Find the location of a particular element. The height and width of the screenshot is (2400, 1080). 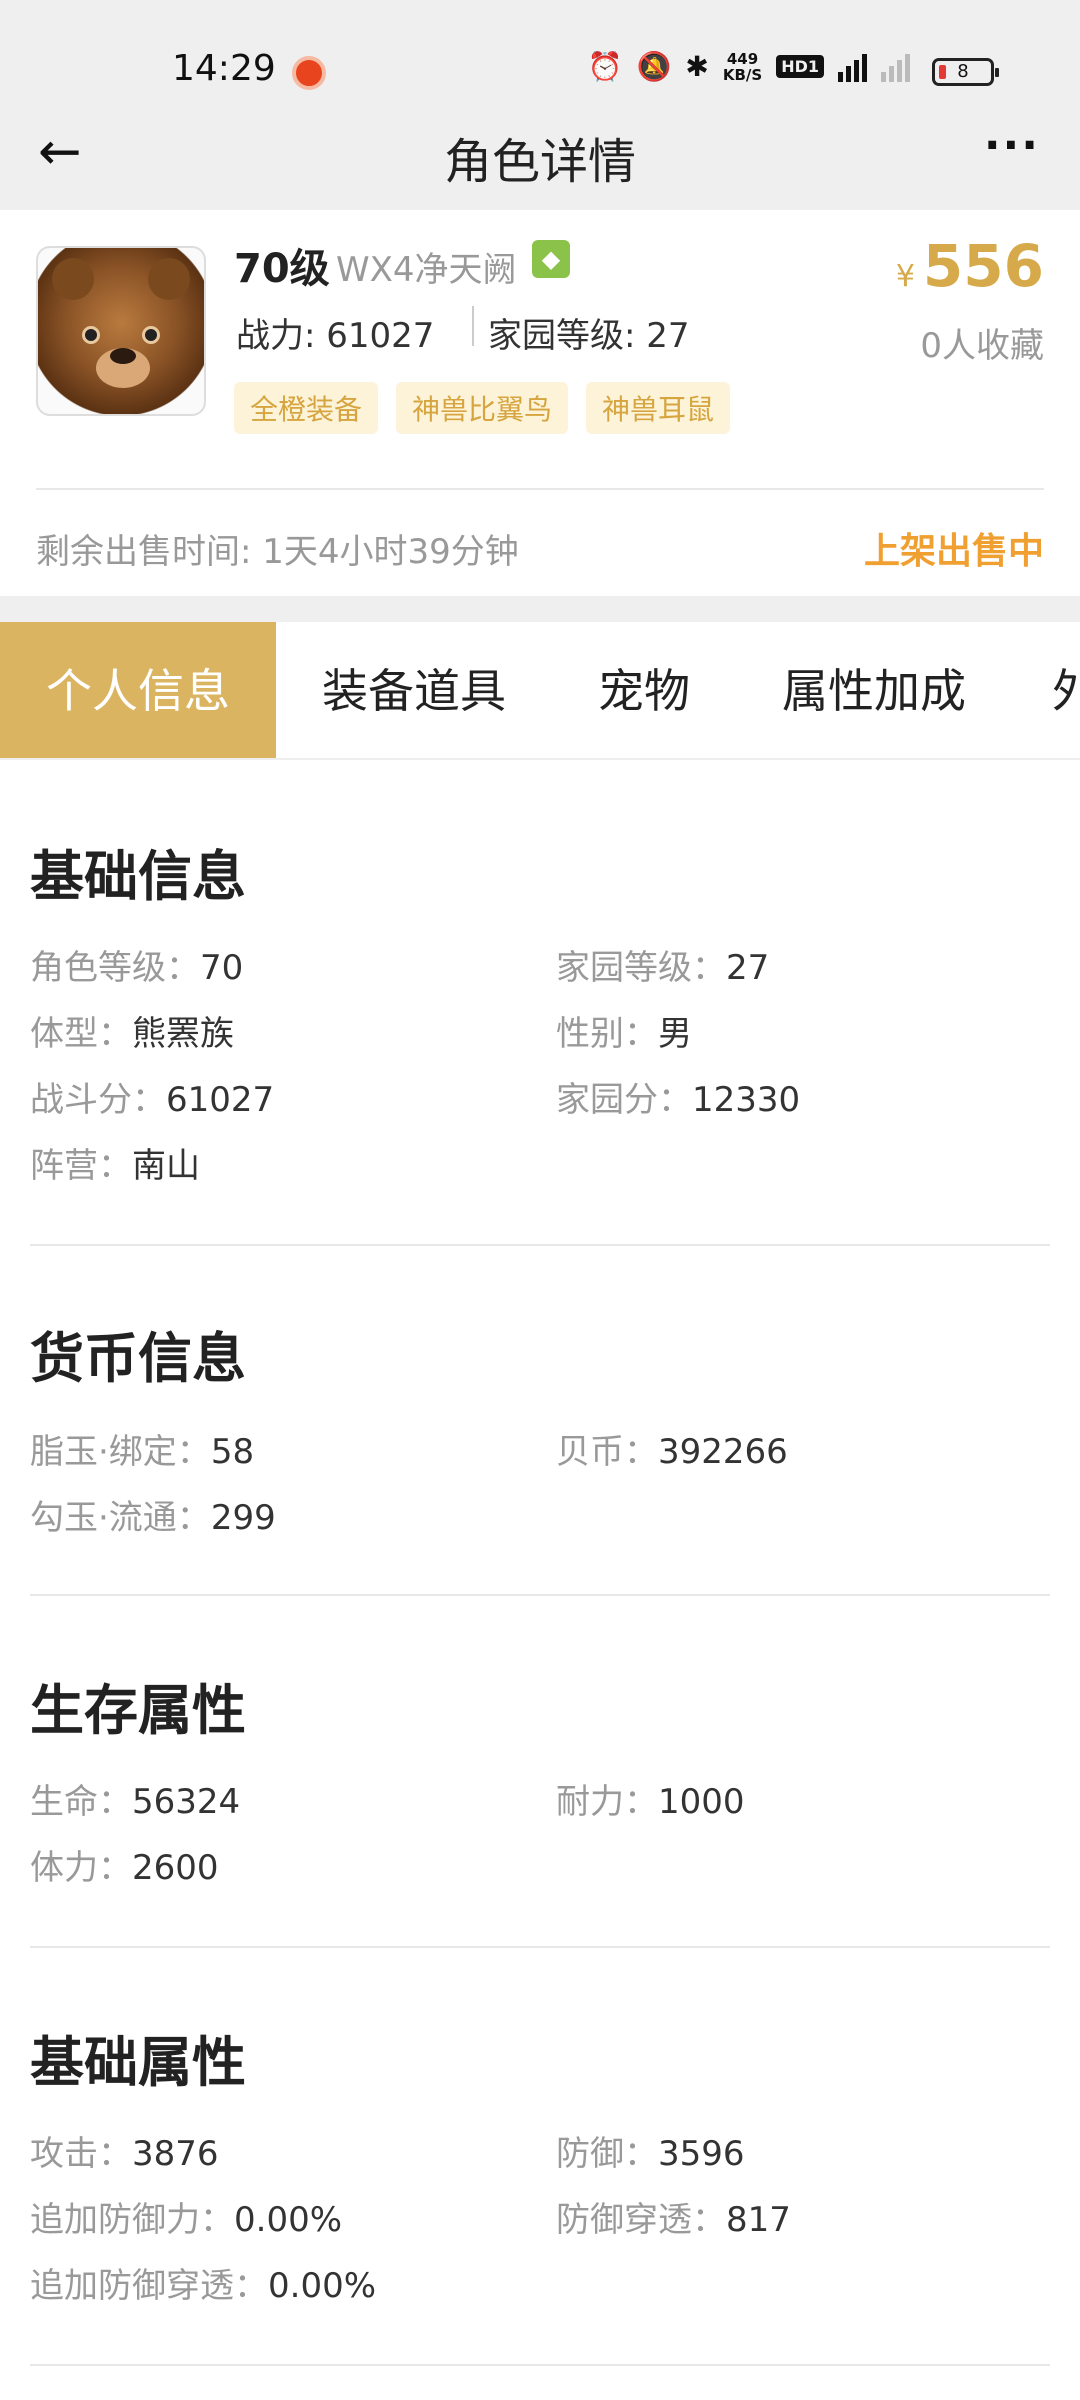

field-stamina: 体力：2600 is located at coordinates (124, 1868).